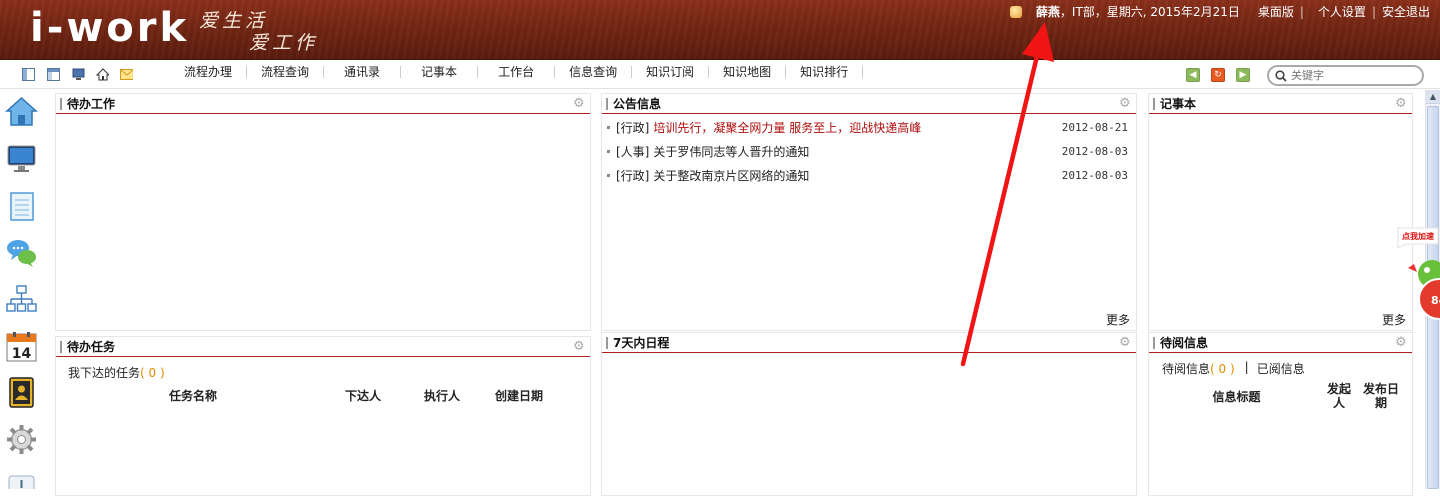 The width and height of the screenshot is (1440, 496). Describe the element at coordinates (1418, 236) in the screenshot. I see `accelerator-label: 点我加速` at that location.